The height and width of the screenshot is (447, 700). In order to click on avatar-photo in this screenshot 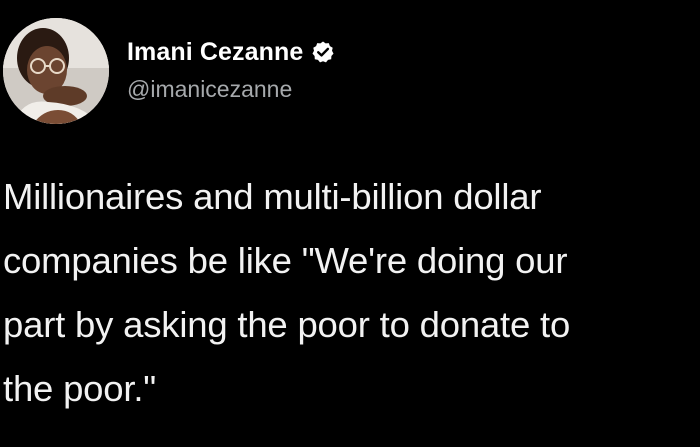, I will do `click(56, 71)`.